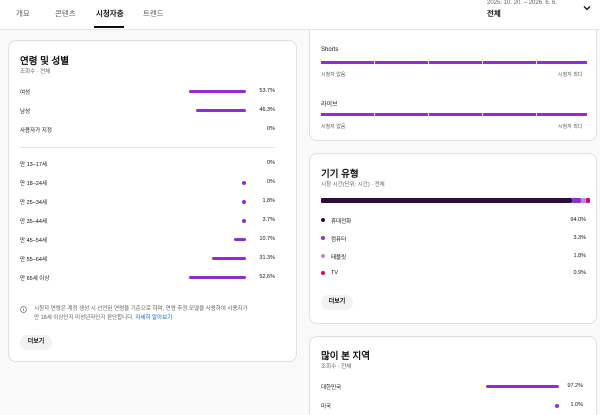 The image size is (600, 415). What do you see at coordinates (353, 185) in the screenshot?
I see `card-subtitle: 시청 시간(단위: 시간) · 전체` at bounding box center [353, 185].